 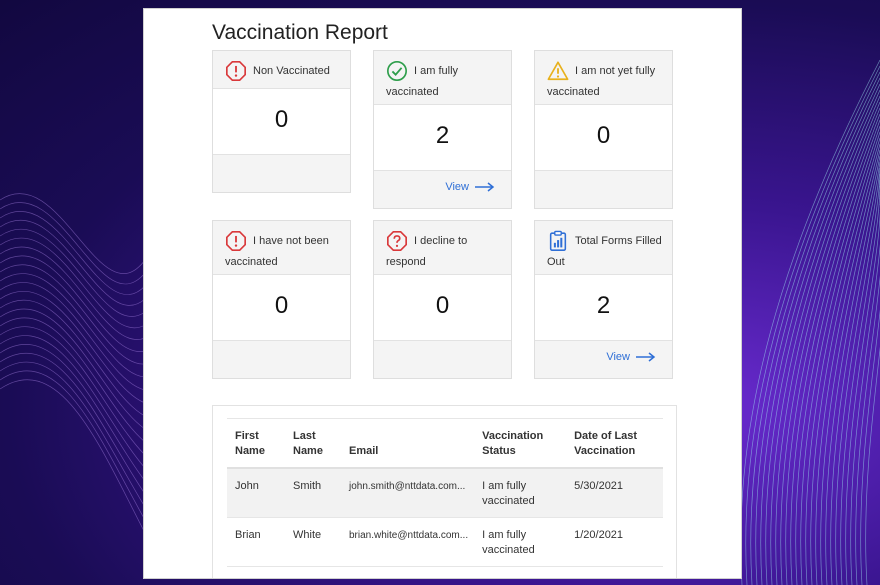 What do you see at coordinates (256, 542) in the screenshot?
I see `cell-first-name: Brian` at bounding box center [256, 542].